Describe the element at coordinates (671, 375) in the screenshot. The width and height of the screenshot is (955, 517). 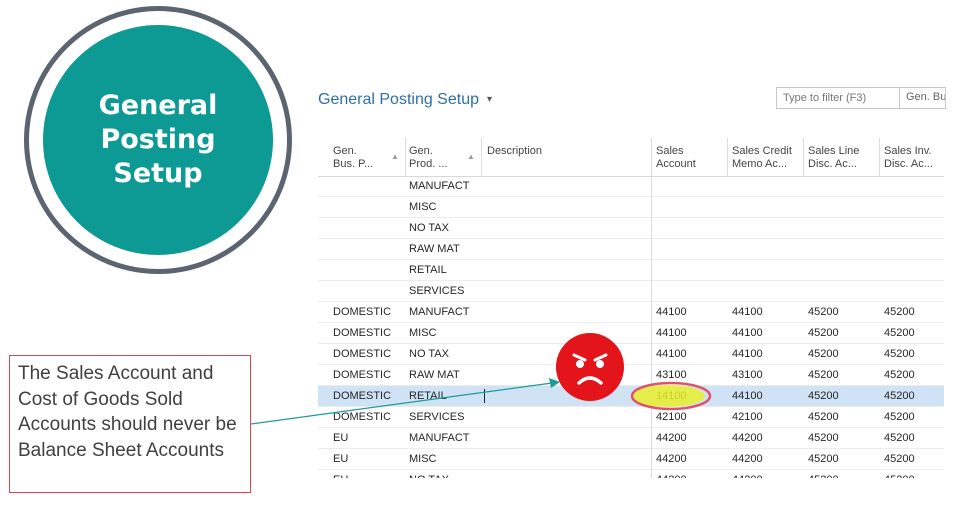
I see `col-sales-account-cell: 43100` at that location.